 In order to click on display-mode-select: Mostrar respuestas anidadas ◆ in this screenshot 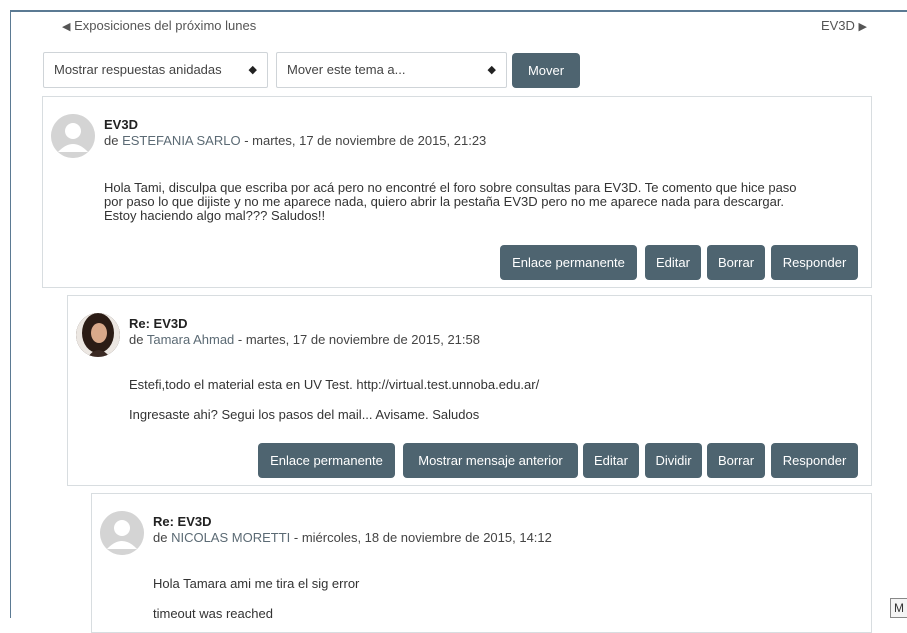, I will do `click(155, 70)`.